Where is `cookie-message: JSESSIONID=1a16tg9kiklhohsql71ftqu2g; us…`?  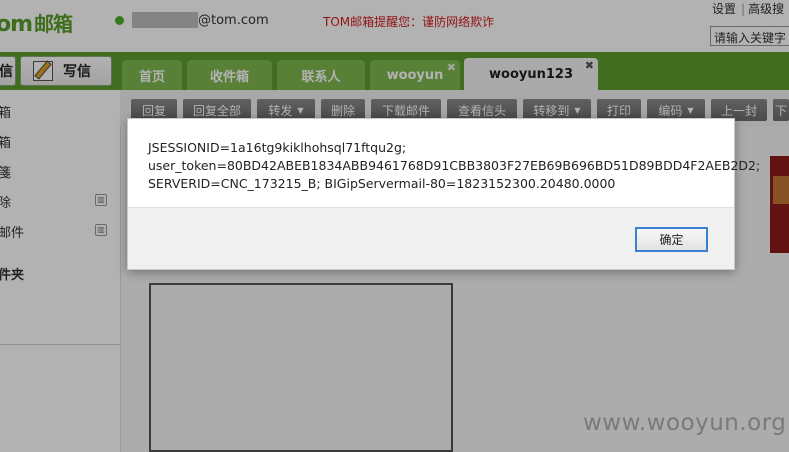
cookie-message: JSESSIONID=1a16tg9kiklhohsql71ftqu2g; us… is located at coordinates (454, 165).